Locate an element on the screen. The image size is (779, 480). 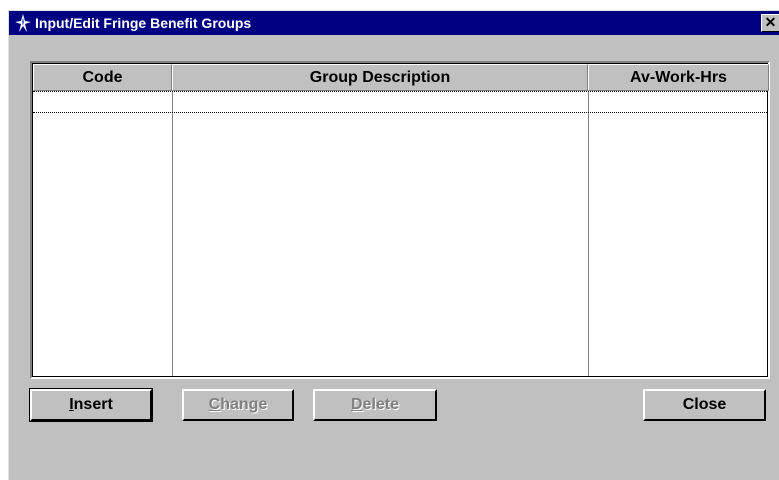
close-window-button: ✕ is located at coordinates (770, 23).